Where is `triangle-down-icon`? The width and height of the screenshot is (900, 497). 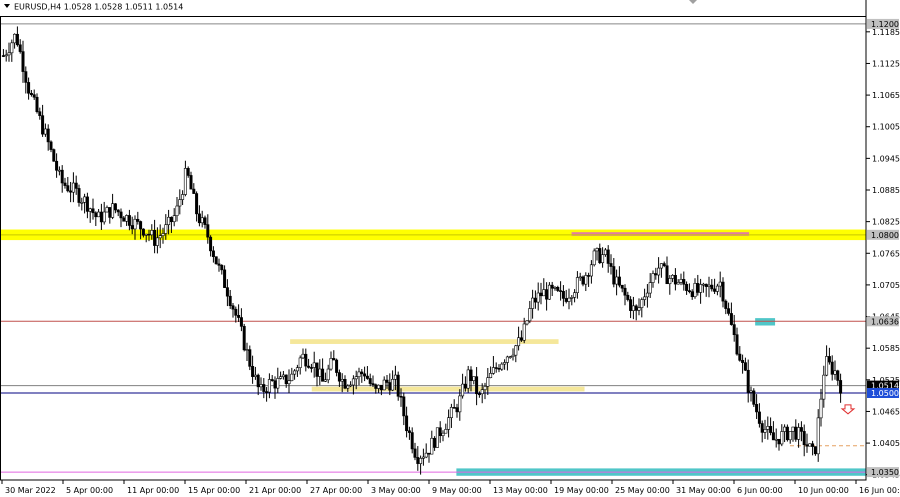
triangle-down-icon is located at coordinates (7, 6).